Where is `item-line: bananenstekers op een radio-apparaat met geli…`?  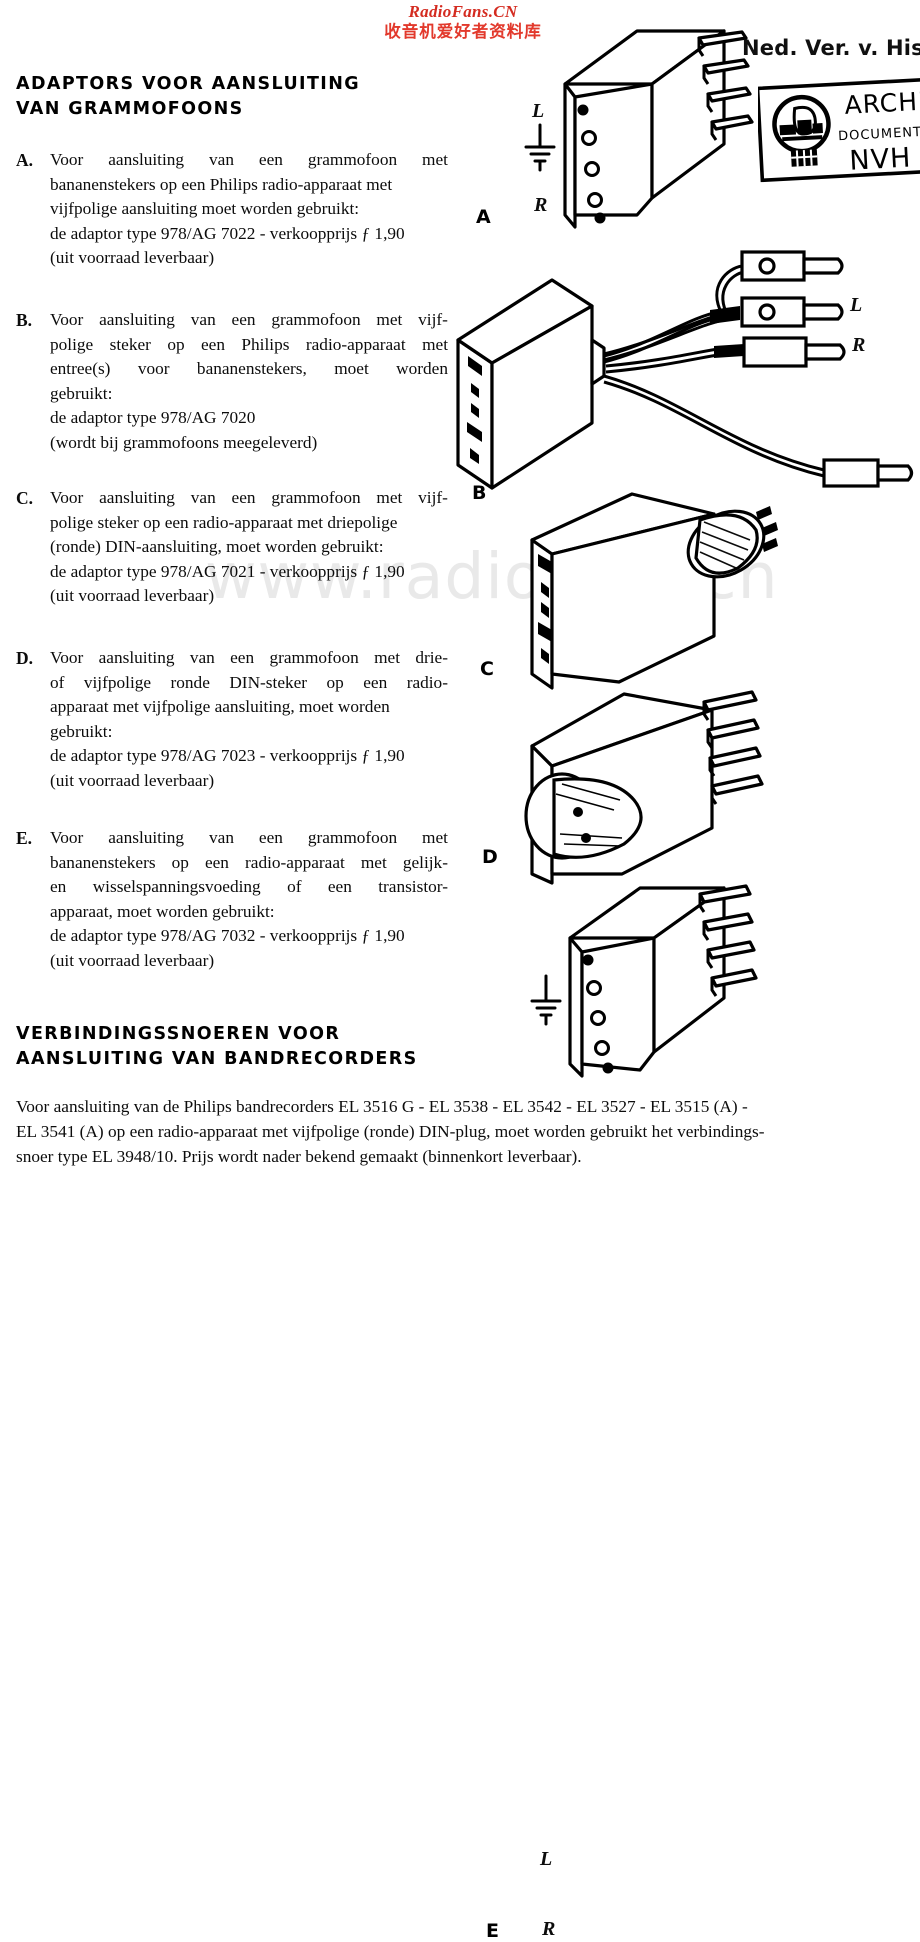 item-line: bananenstekers op een radio-apparaat met geli… is located at coordinates (249, 862).